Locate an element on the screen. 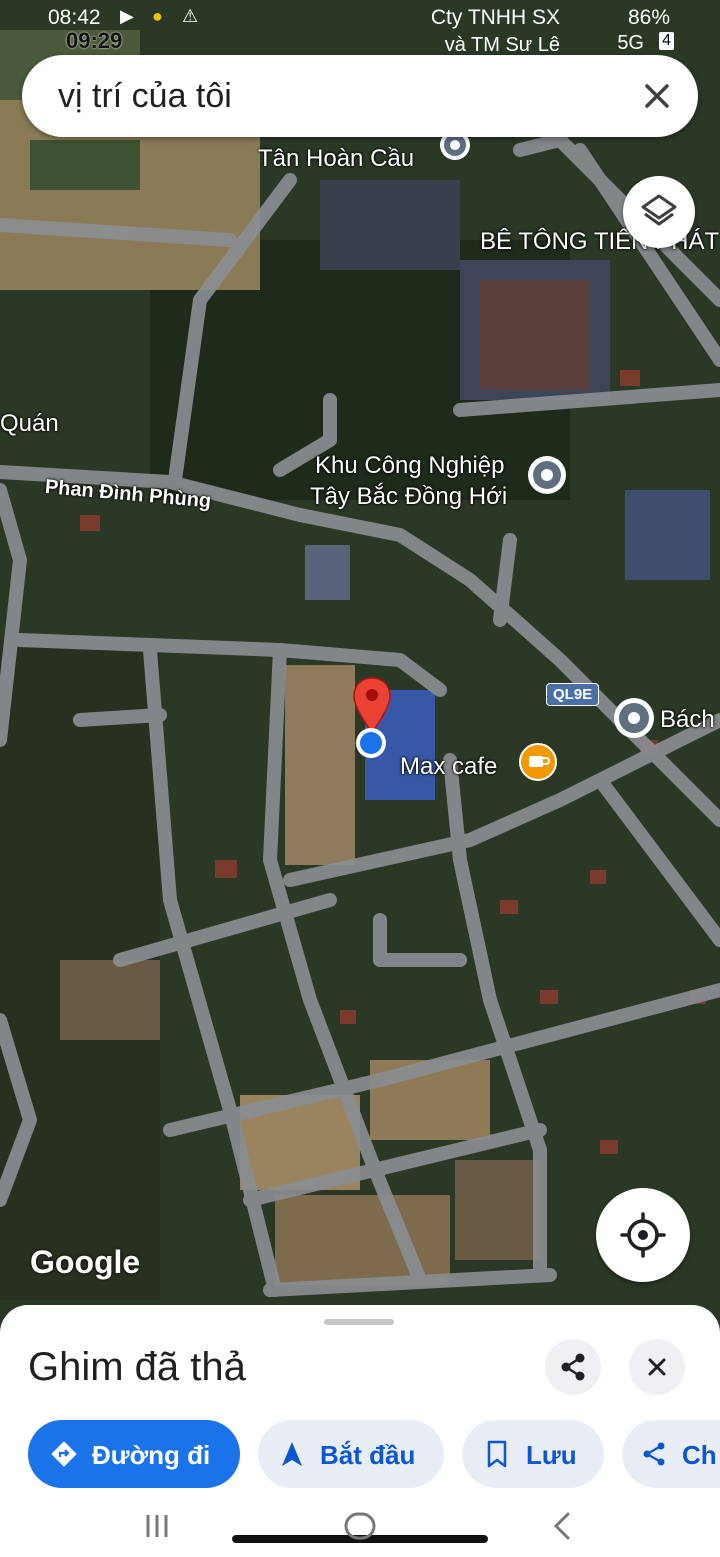 The width and height of the screenshot is (720, 1557). drag-handle is located at coordinates (359, 1322).